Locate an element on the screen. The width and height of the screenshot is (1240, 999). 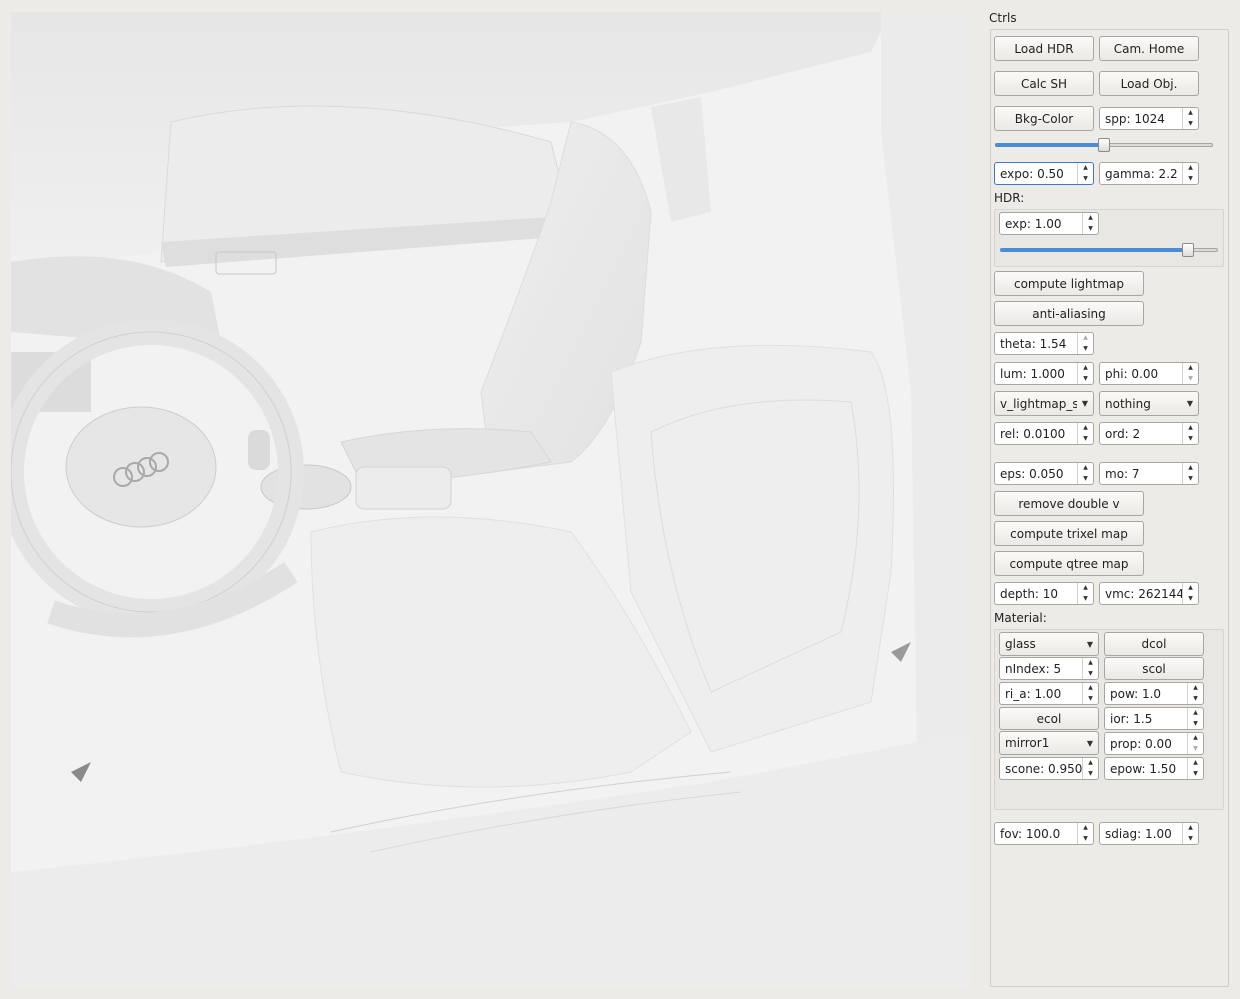
scone-value: scone: 0.950 is located at coordinates (1043, 768).